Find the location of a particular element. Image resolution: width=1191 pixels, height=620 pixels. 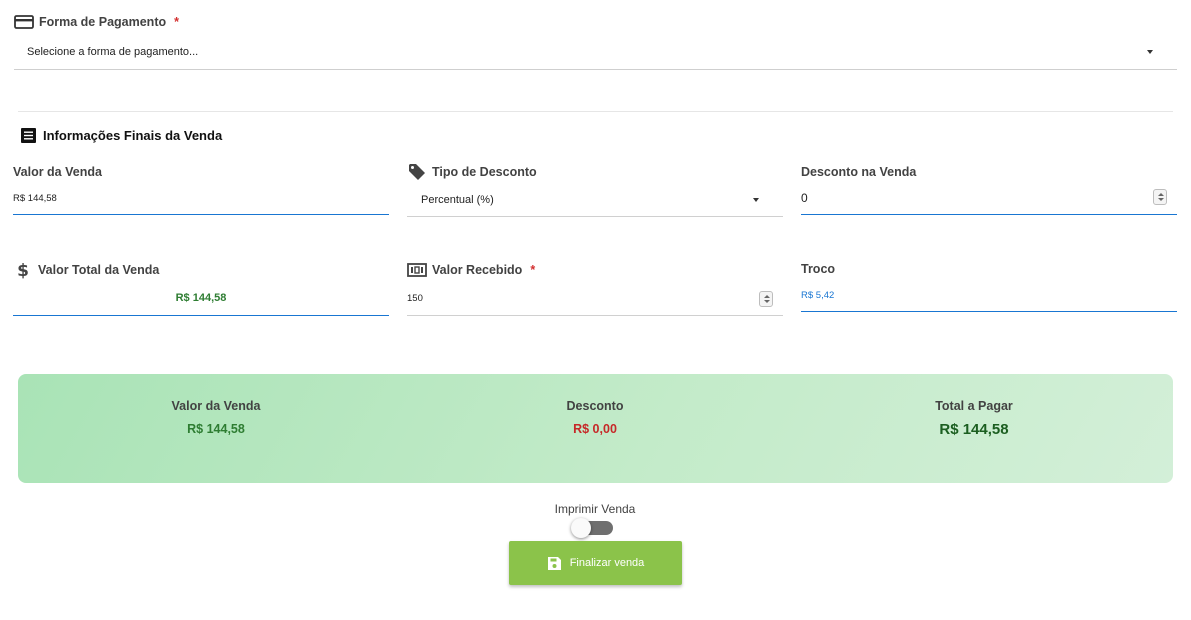

troco-value: R$ 5,42 is located at coordinates (818, 295).